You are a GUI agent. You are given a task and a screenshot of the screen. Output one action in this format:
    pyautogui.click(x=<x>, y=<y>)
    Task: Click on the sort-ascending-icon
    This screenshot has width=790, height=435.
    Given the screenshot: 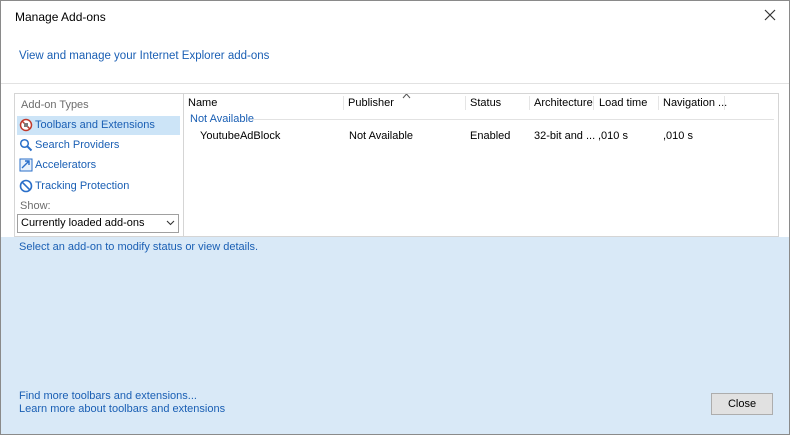 What is the action you would take?
    pyautogui.click(x=406, y=96)
    